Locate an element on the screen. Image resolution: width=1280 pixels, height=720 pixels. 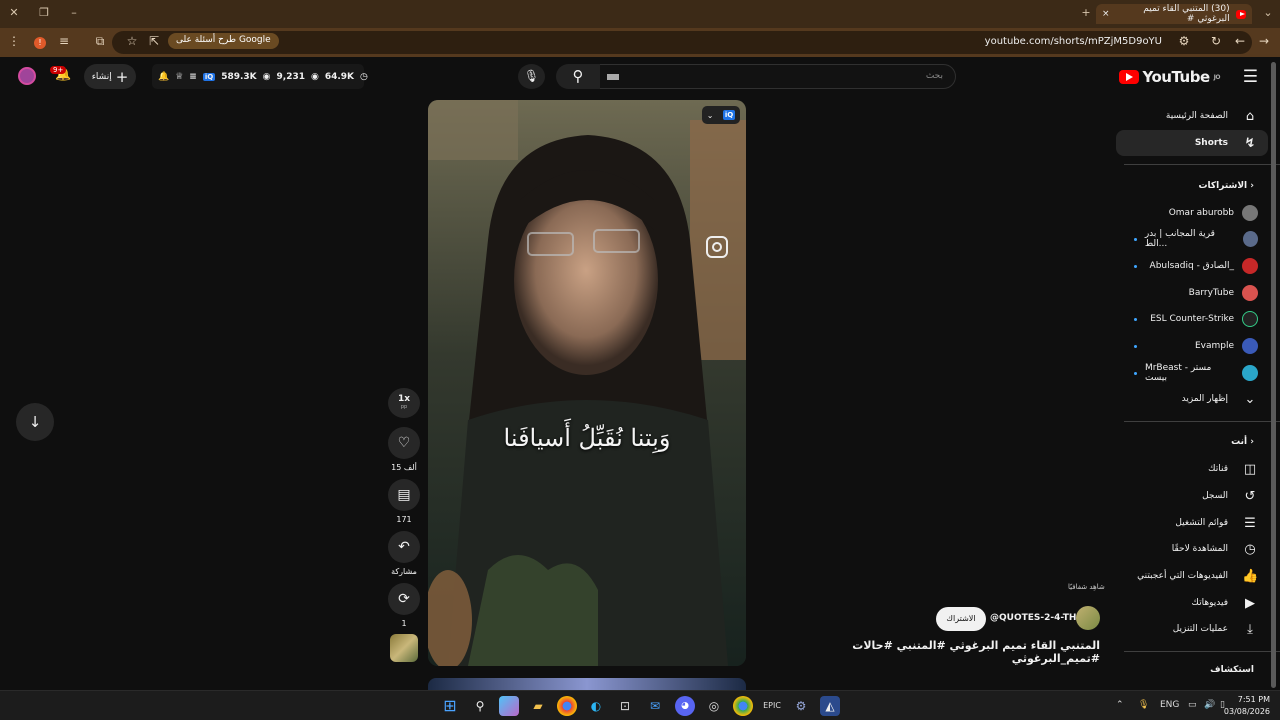
guide-menu-icon: ☰ is located at coordinates (1250, 77).